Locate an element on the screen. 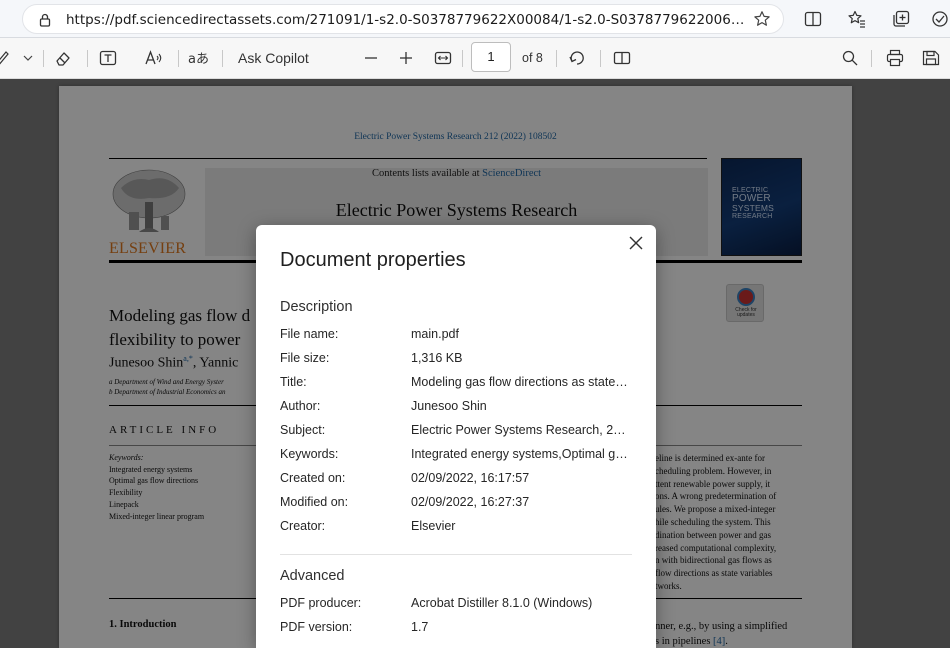 The width and height of the screenshot is (950, 648). translate-icon: aあ is located at coordinates (199, 58).